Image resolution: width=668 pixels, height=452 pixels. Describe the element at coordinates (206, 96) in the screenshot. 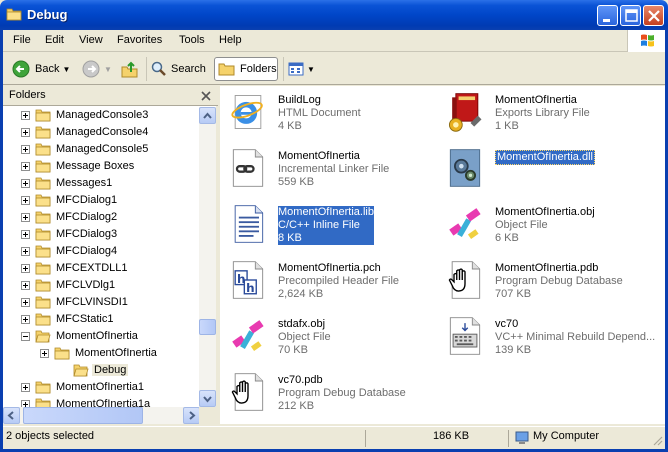

I see `close-pane-icon` at that location.